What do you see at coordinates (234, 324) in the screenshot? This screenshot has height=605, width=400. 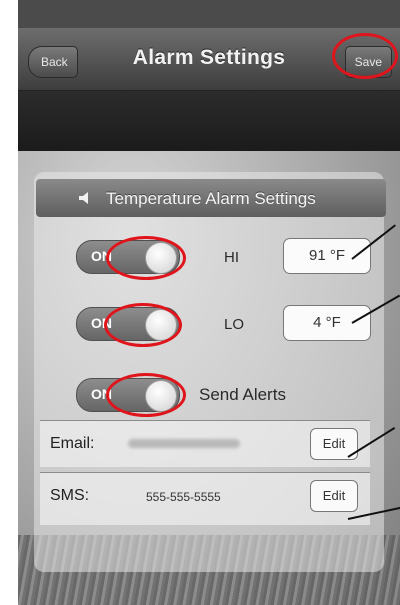 I see `lo-label: LO` at bounding box center [234, 324].